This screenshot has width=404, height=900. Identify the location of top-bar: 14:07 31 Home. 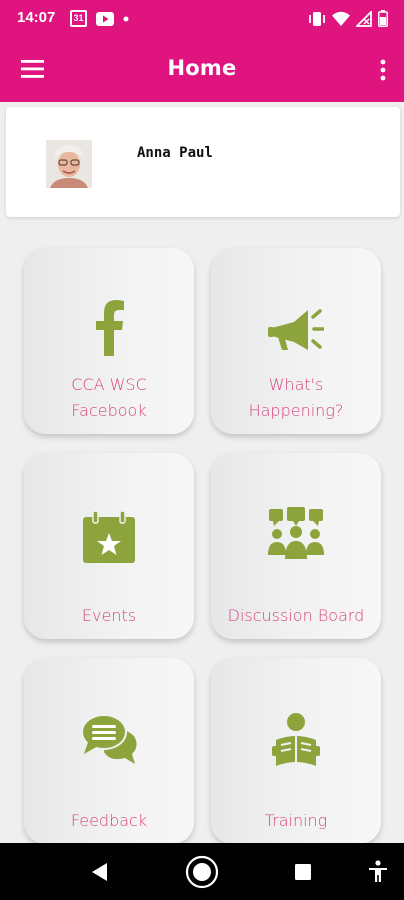
(202, 51).